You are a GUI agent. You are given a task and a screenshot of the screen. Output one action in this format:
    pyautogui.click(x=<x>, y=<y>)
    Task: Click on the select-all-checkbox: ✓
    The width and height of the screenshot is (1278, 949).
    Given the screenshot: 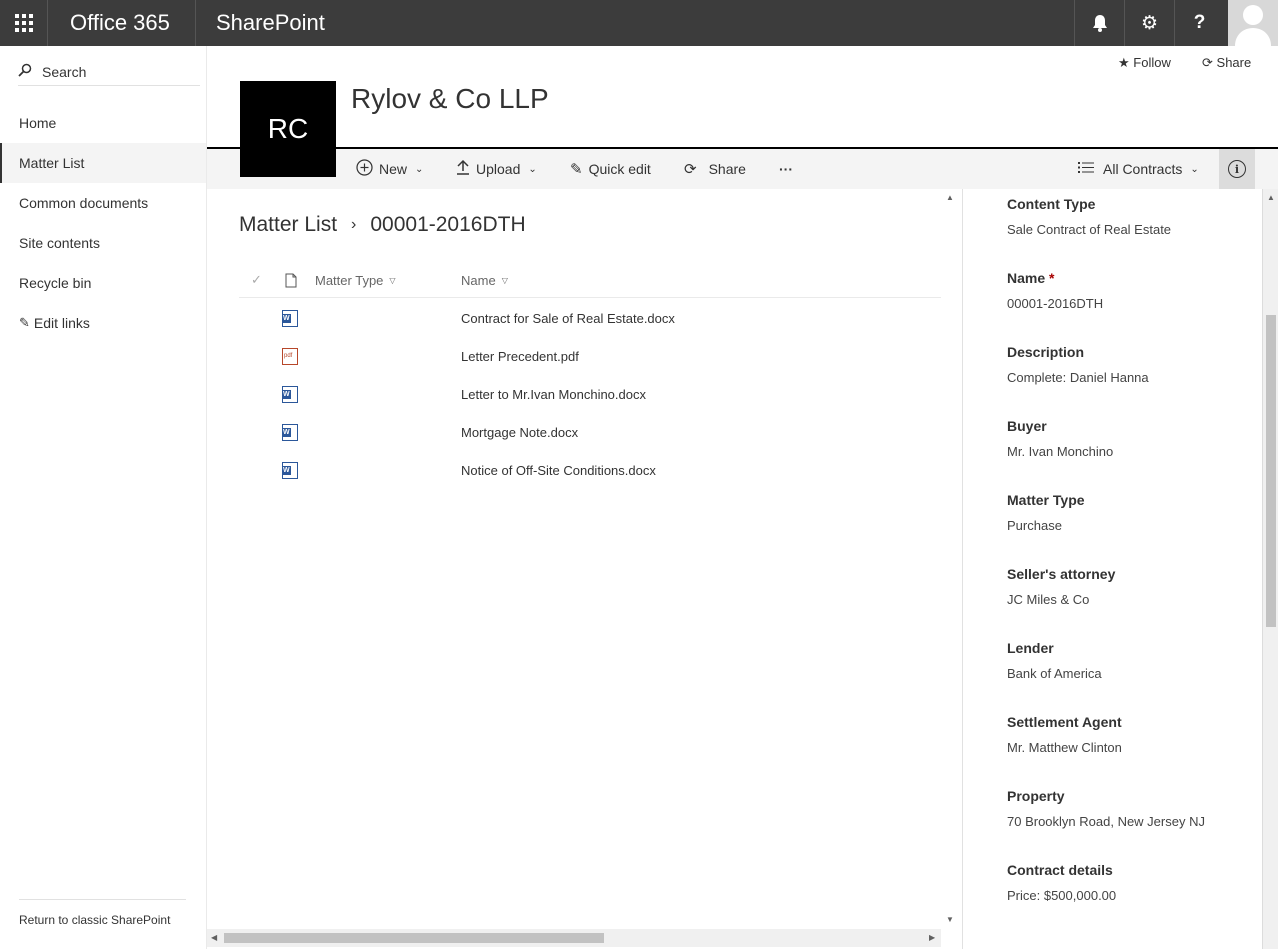 What is the action you would take?
    pyautogui.click(x=256, y=280)
    